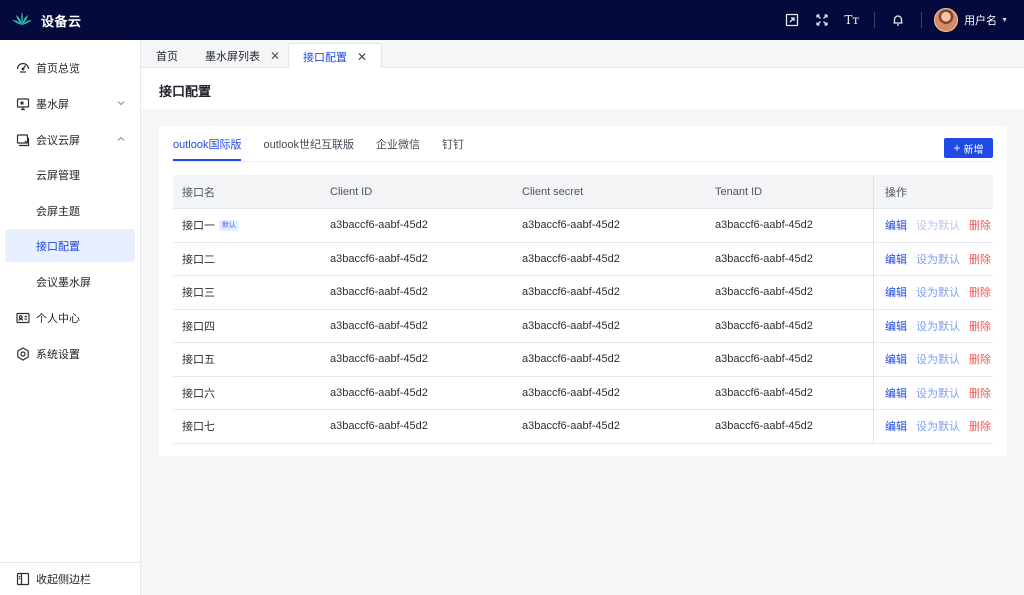 This screenshot has width=1024, height=595. What do you see at coordinates (198, 192) in the screenshot?
I see `column-header: 接口名` at bounding box center [198, 192].